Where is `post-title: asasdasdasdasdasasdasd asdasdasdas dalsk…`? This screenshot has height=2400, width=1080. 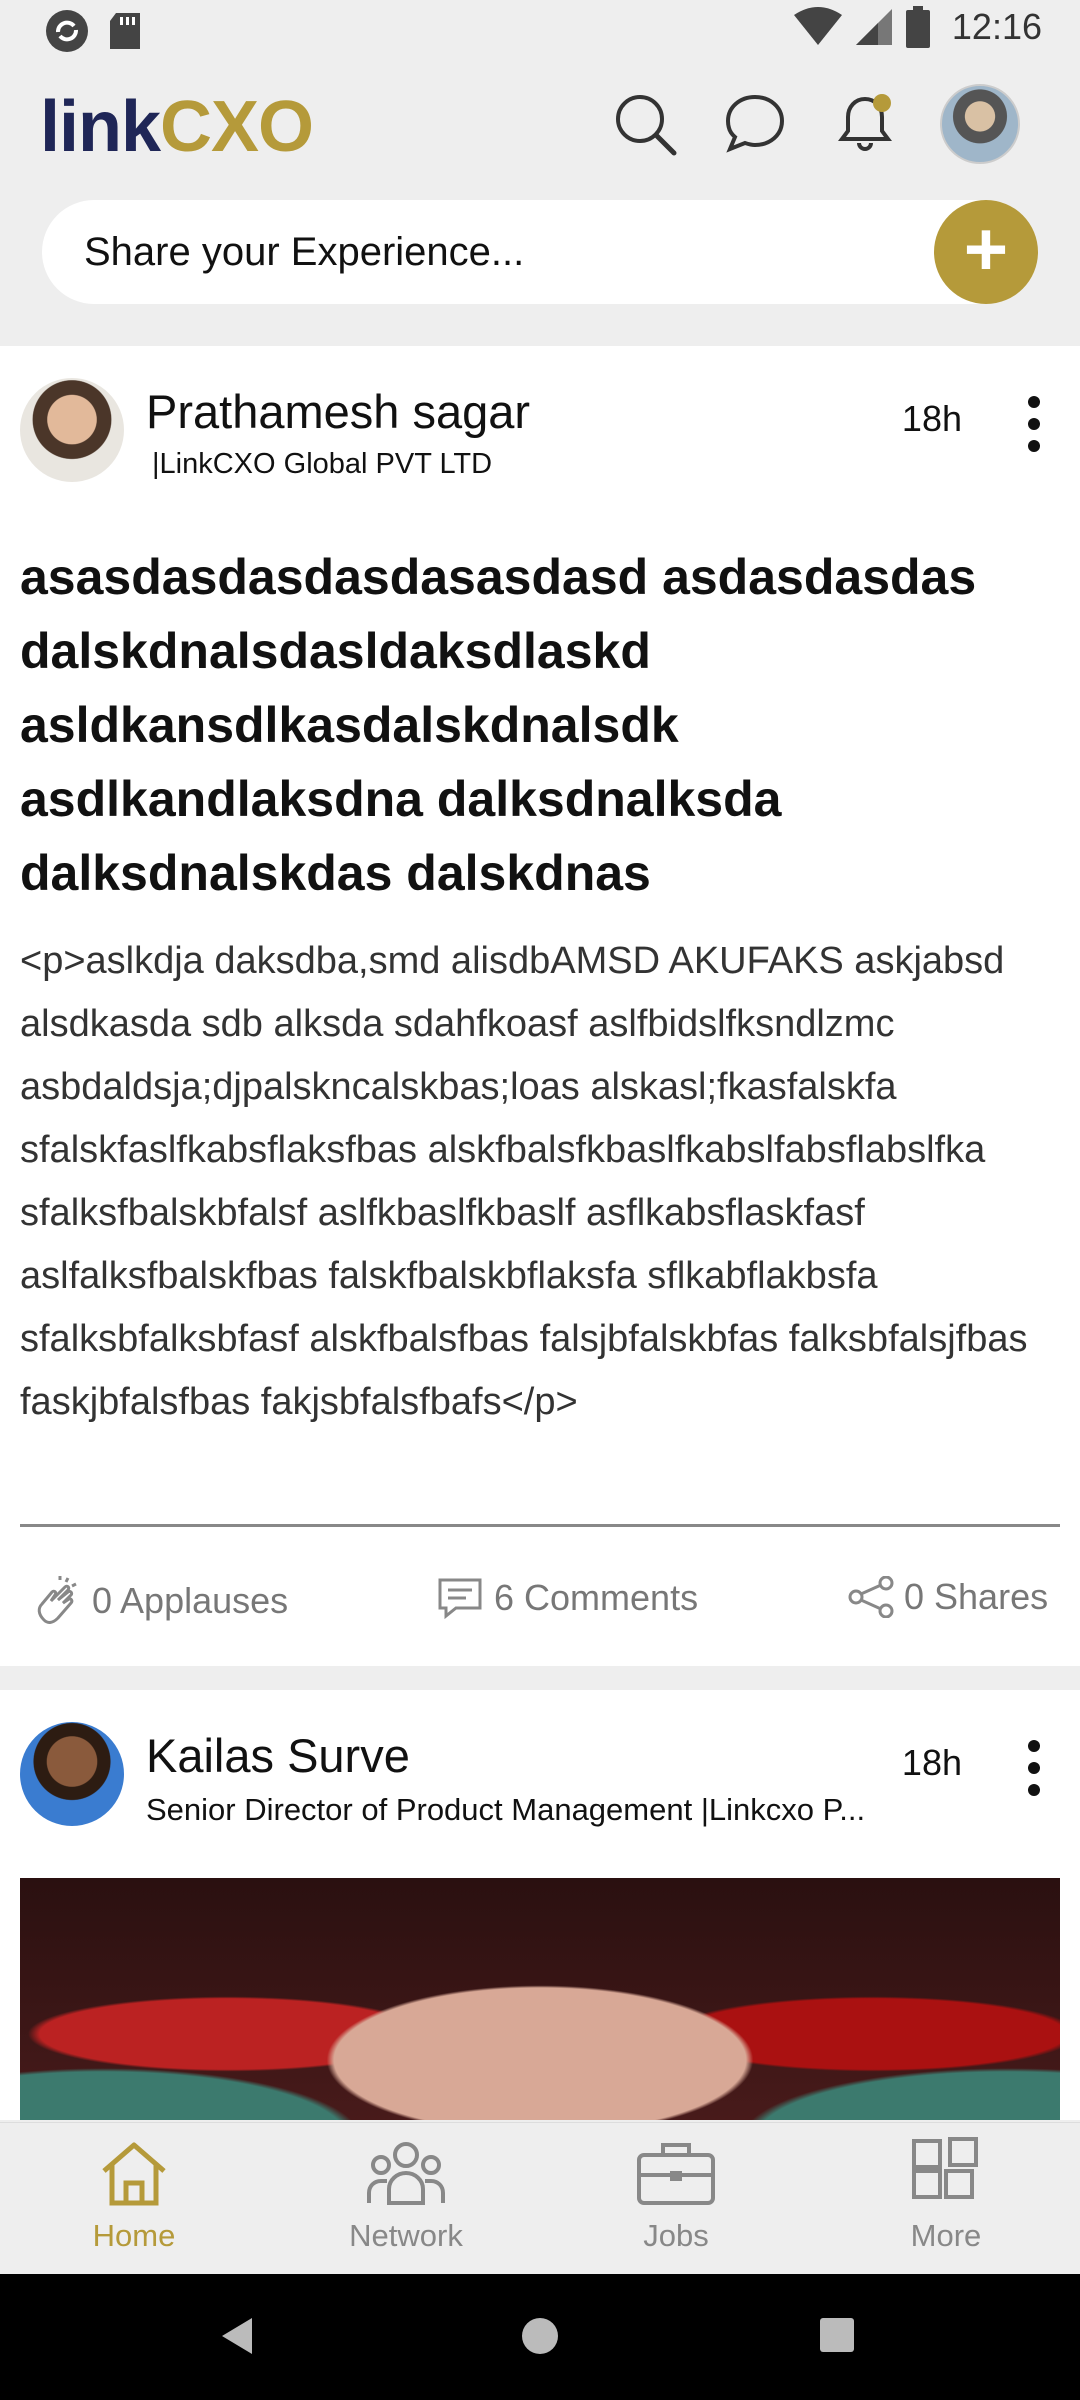 post-title: asasdasdasdasdasasdasd asdasdasdas dalsk… is located at coordinates (530, 725).